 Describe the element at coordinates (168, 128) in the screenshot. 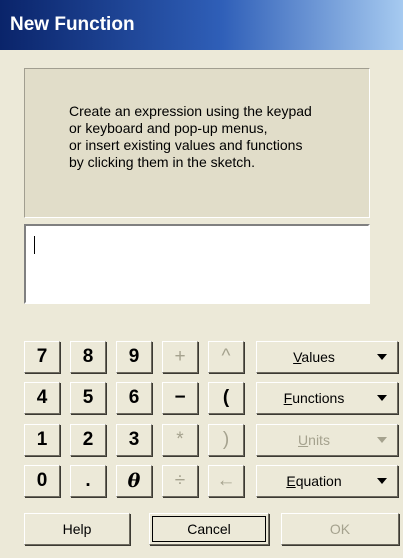

I see `instruction-line: or keyboard and pop-up menus,` at that location.